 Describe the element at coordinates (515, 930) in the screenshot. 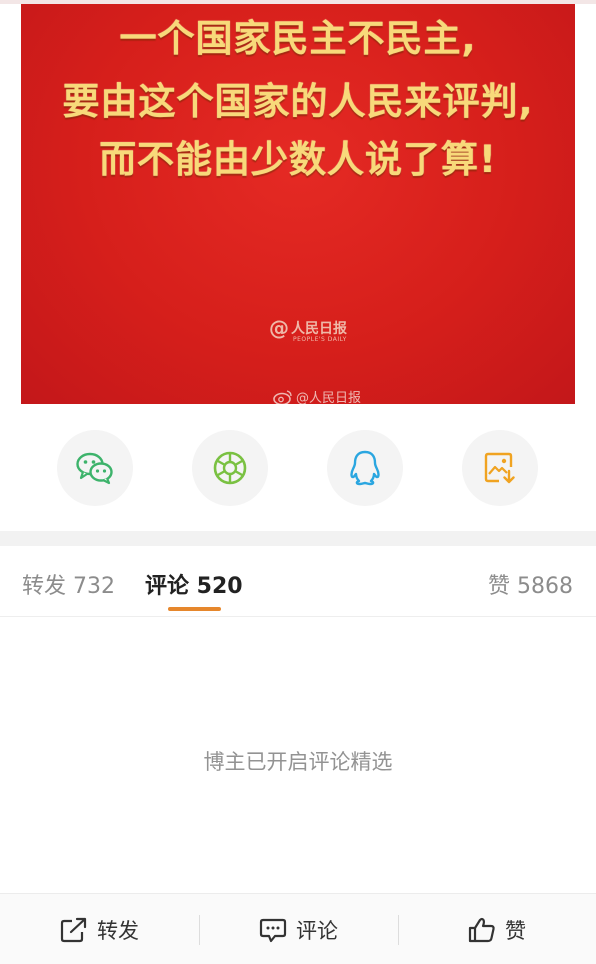

I see `like-label: 赞` at that location.